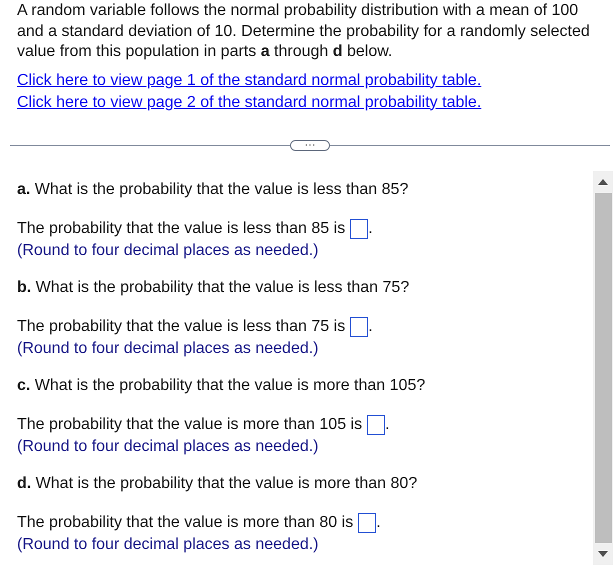 This screenshot has width=615, height=572. I want to click on scroll-up-icon, so click(603, 181).